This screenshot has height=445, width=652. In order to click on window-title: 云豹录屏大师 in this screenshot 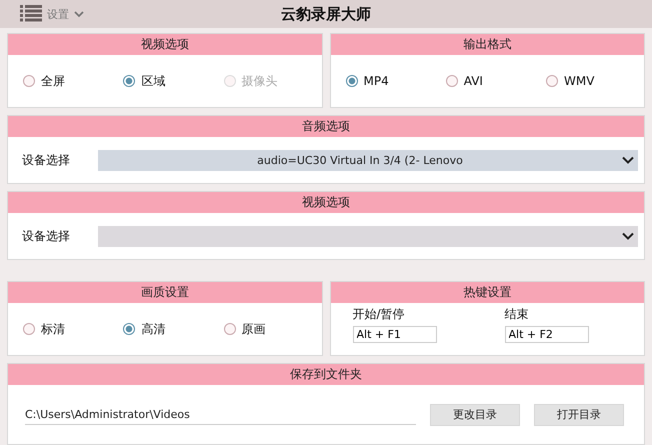, I will do `click(326, 14)`.